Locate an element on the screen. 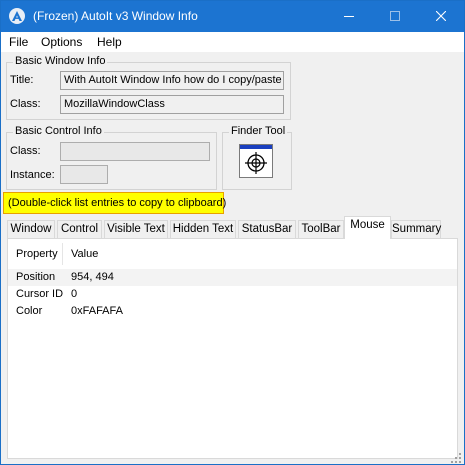 The width and height of the screenshot is (465, 465). list-row: Cursor ID 0 is located at coordinates (232, 294).